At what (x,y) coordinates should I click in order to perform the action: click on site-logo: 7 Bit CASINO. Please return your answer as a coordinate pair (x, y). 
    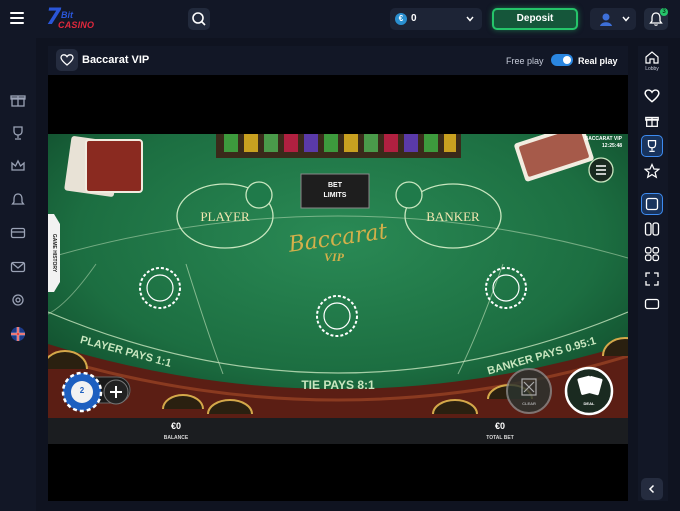
    Looking at the image, I should click on (69, 18).